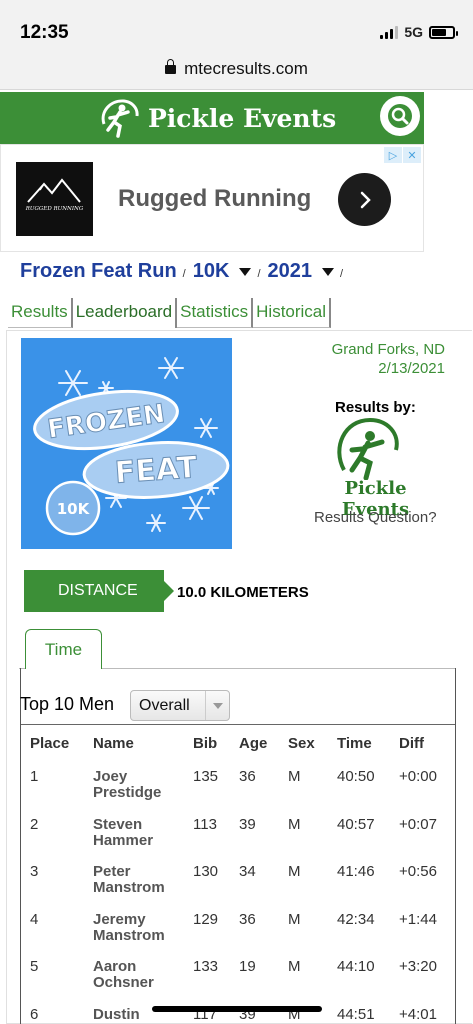 The width and height of the screenshot is (473, 1024). I want to click on division-select: Overall, so click(180, 705).